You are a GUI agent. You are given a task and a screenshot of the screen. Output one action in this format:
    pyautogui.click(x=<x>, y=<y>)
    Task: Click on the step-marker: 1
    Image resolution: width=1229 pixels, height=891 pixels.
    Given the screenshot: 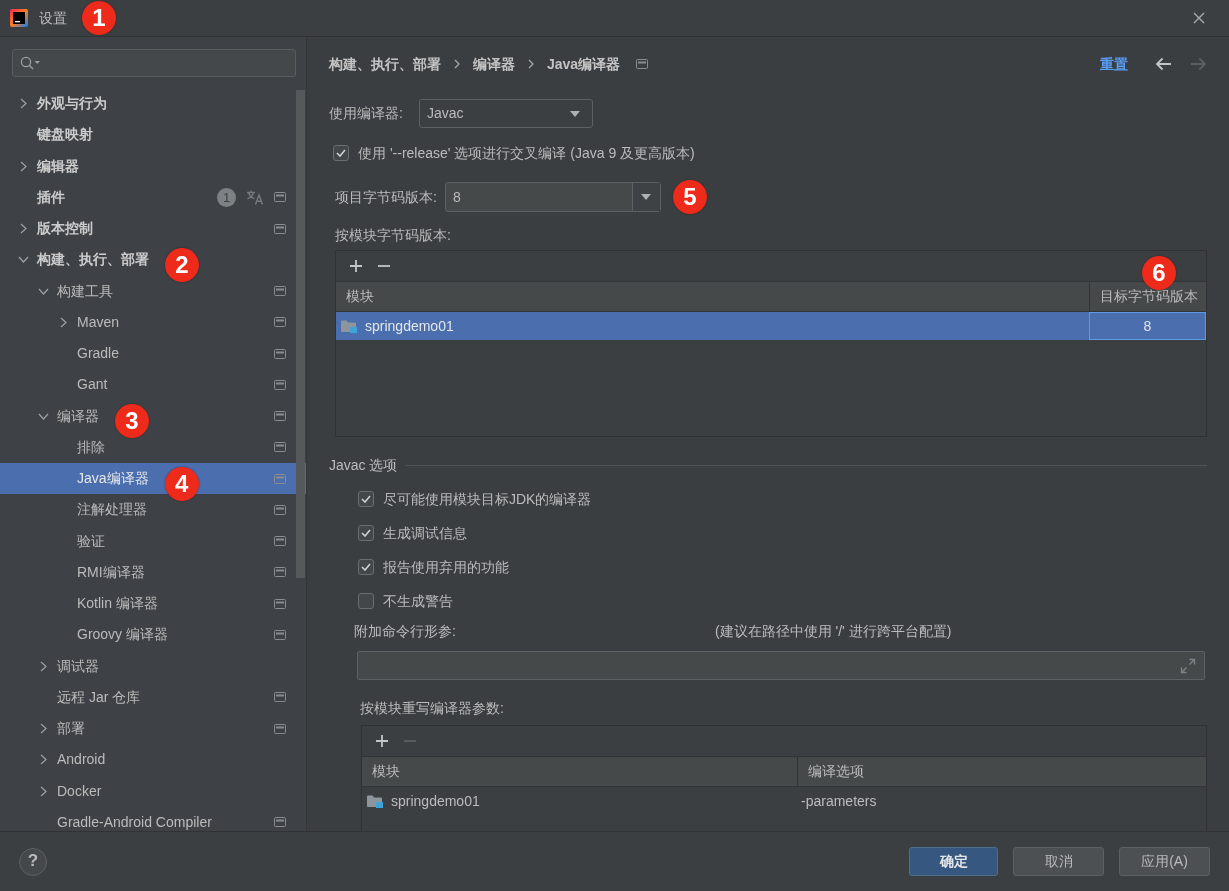 What is the action you would take?
    pyautogui.click(x=99, y=18)
    